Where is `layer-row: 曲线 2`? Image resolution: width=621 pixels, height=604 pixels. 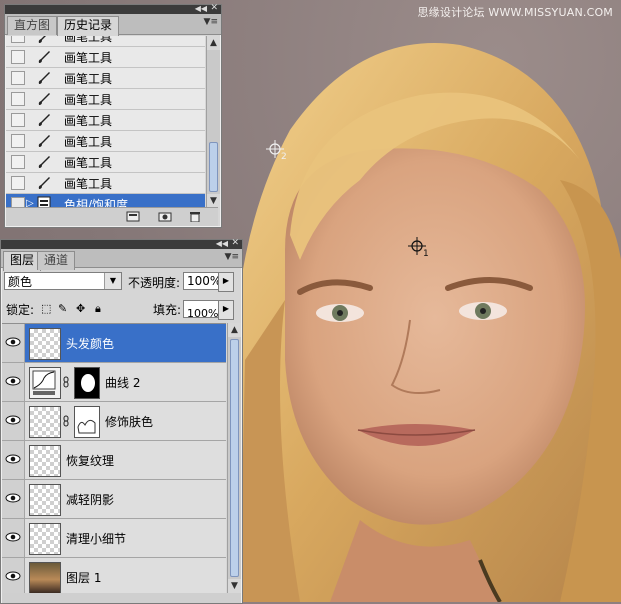 layer-row: 曲线 2 is located at coordinates (114, 382).